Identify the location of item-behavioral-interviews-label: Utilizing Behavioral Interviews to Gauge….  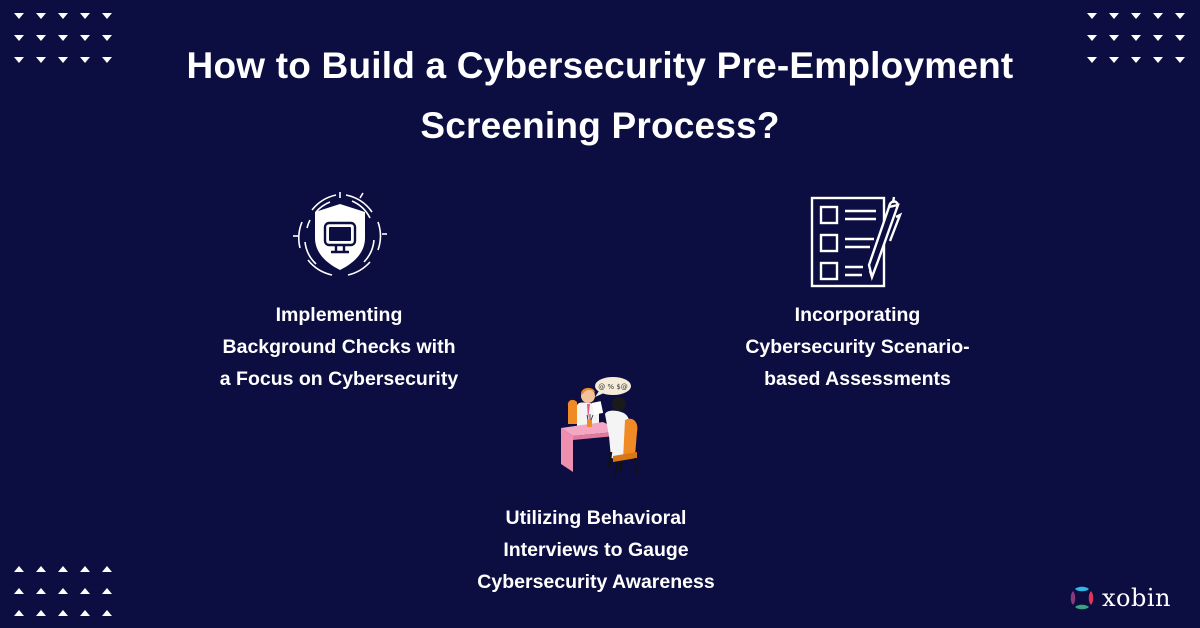
(596, 550).